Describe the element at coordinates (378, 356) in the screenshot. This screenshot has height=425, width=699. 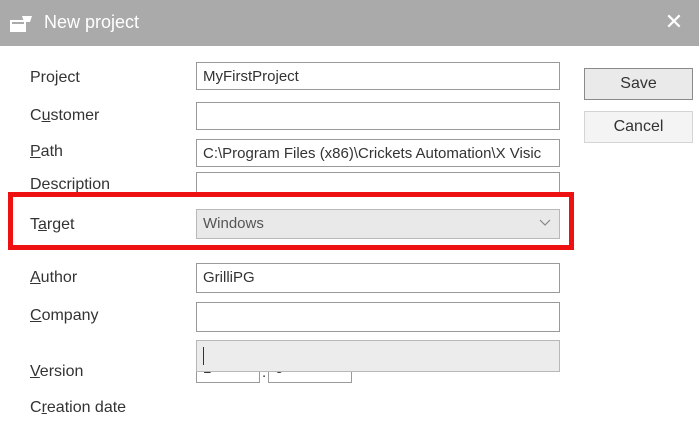
I see `creation-date-field` at that location.